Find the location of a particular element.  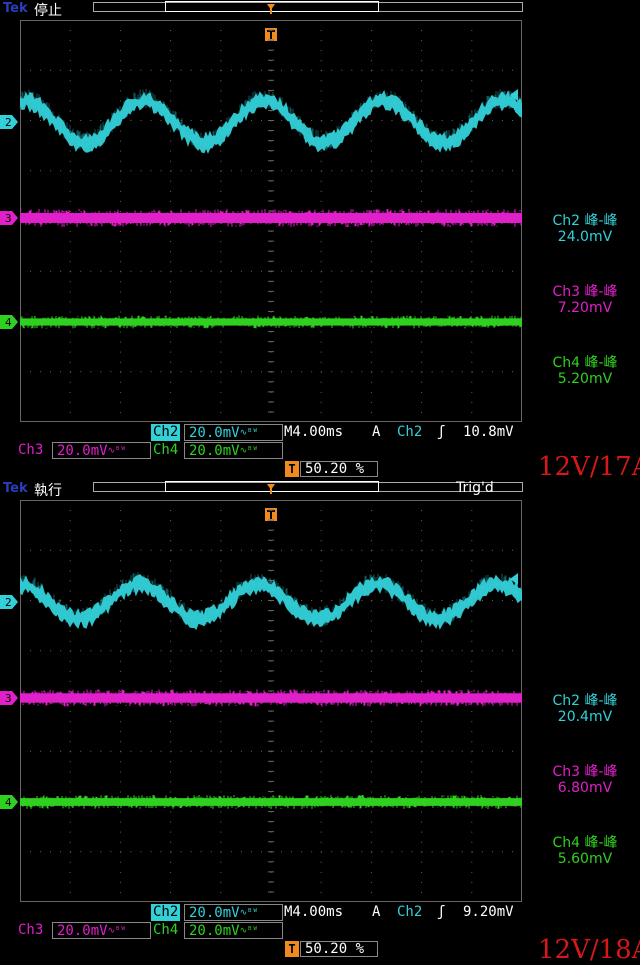

measurement-value: 6.80mV is located at coordinates (585, 788).